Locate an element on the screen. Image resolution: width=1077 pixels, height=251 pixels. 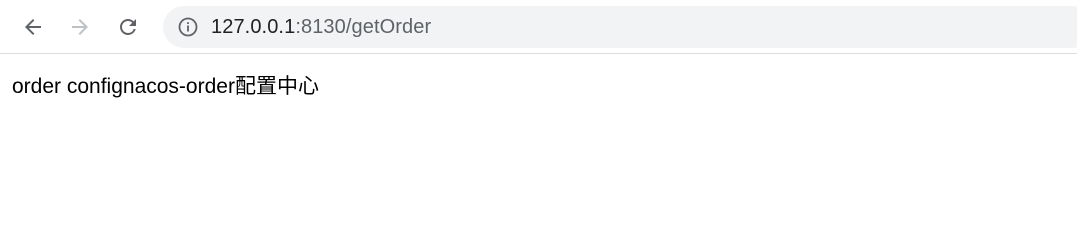
forward-button is located at coordinates (80, 27).